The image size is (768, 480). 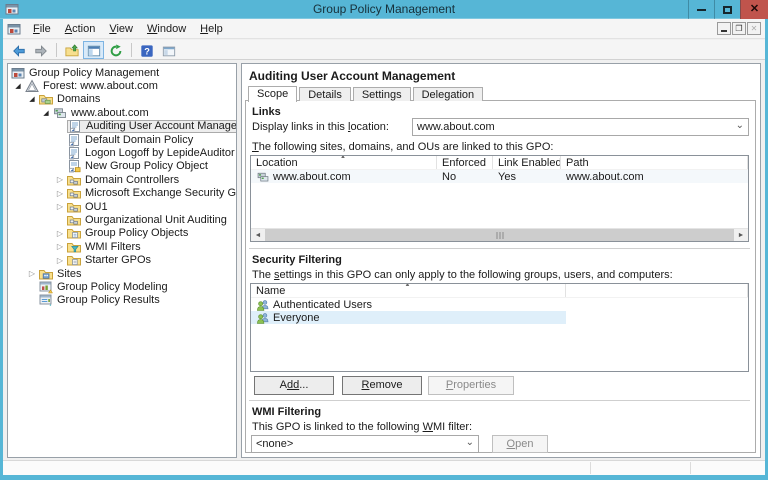 What do you see at coordinates (258, 235) in the screenshot?
I see `scroll-left-button: ◄` at bounding box center [258, 235].